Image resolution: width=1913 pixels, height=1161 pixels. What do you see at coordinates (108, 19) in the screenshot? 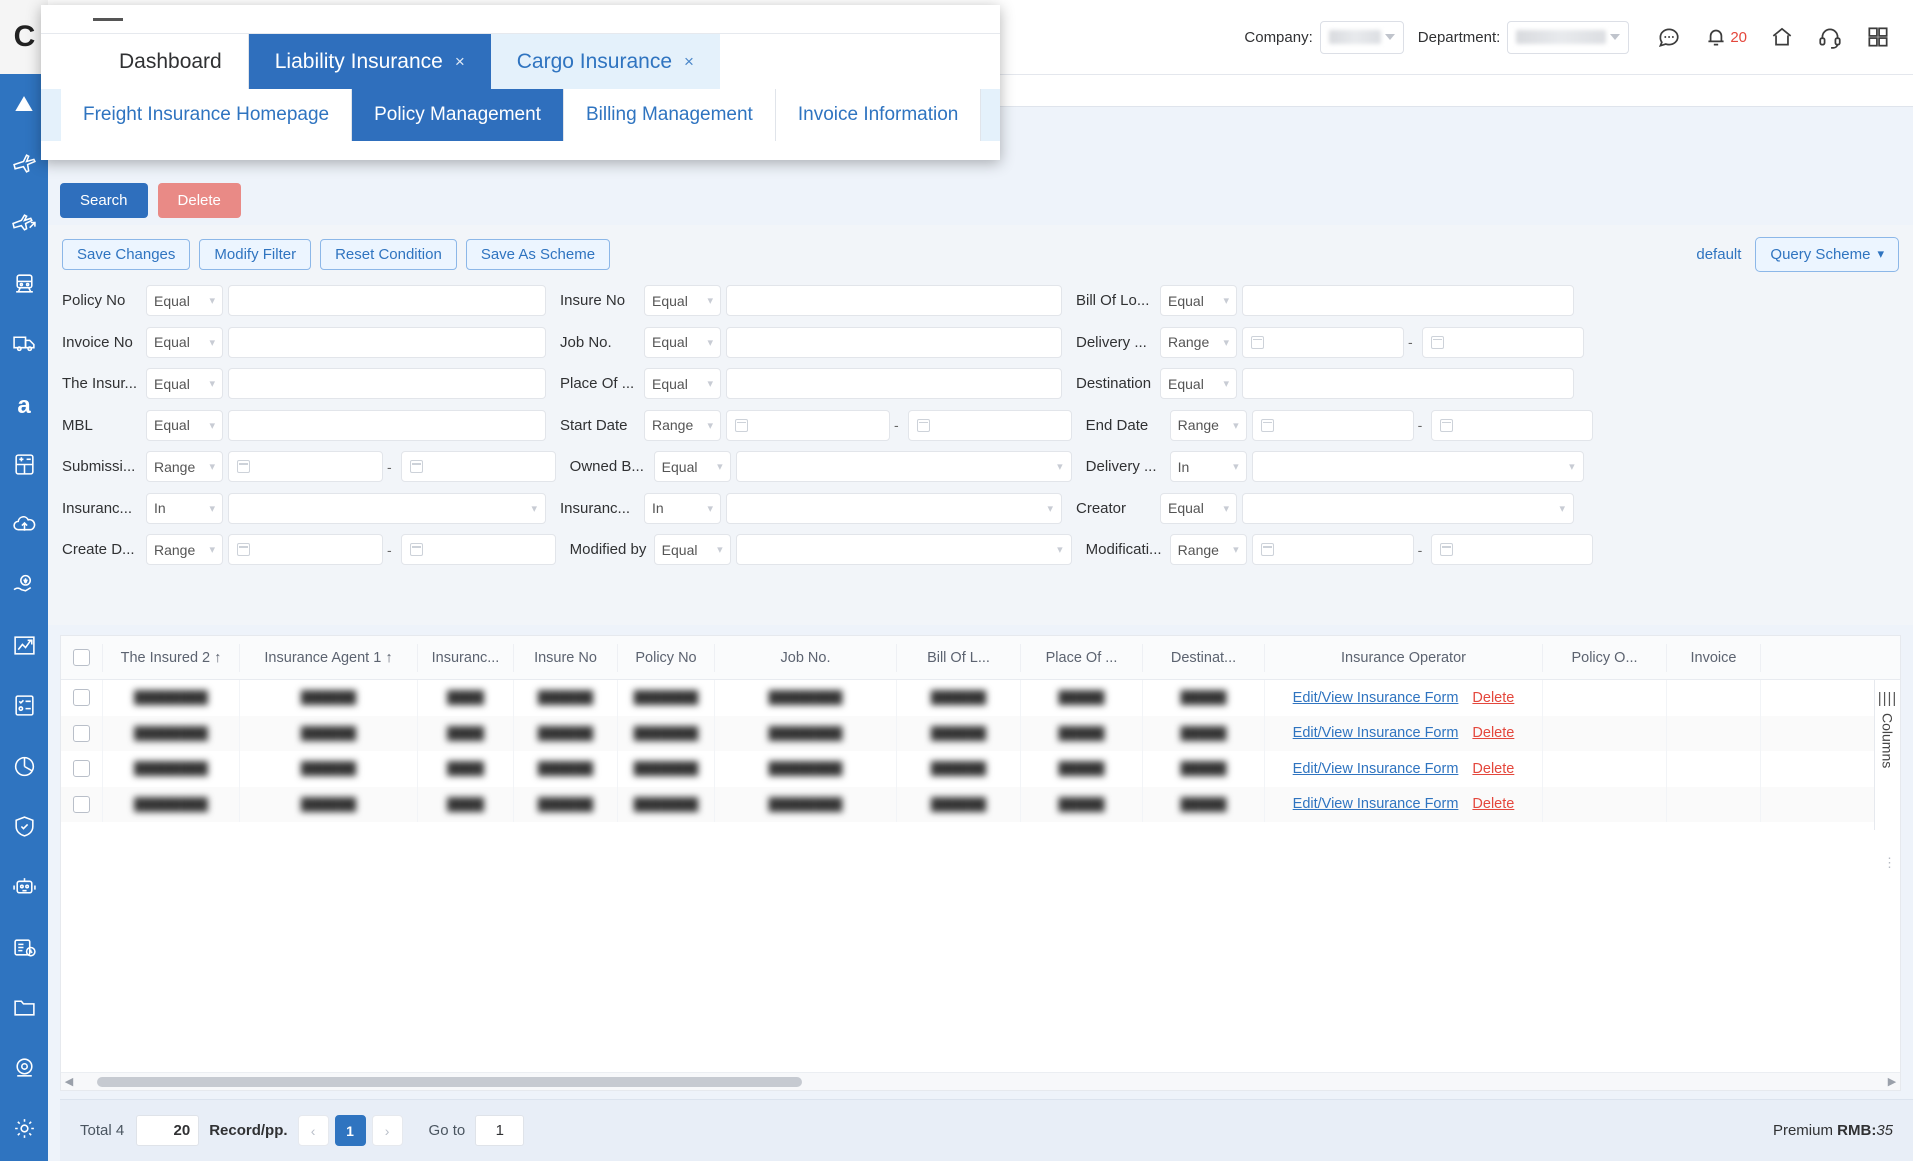
I see `minimize-icon` at bounding box center [108, 19].